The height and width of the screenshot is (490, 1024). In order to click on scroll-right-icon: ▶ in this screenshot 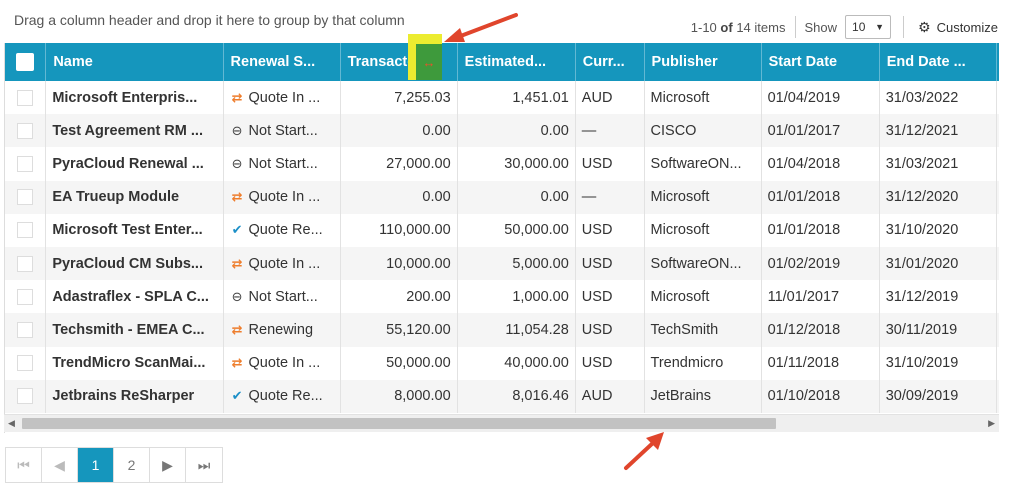, I will do `click(991, 423)`.